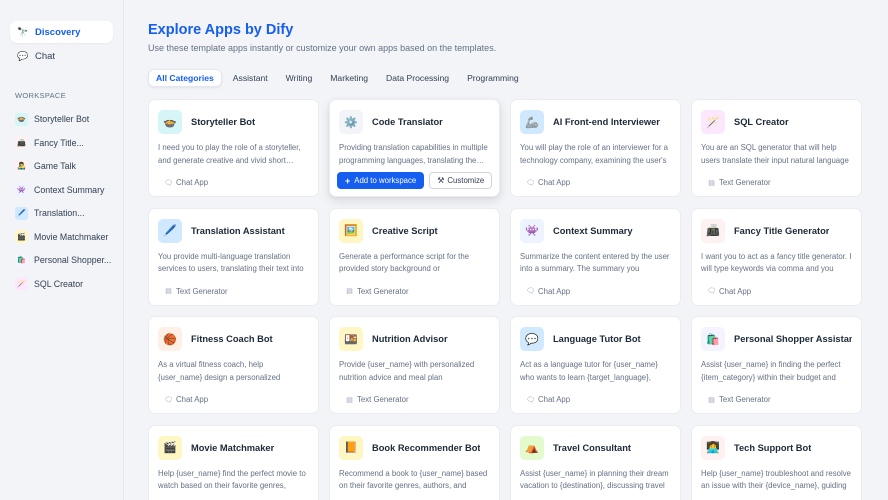 This screenshot has height=500, width=888. Describe the element at coordinates (59, 283) in the screenshot. I see `workspace-item-label: SQL Creator` at that location.